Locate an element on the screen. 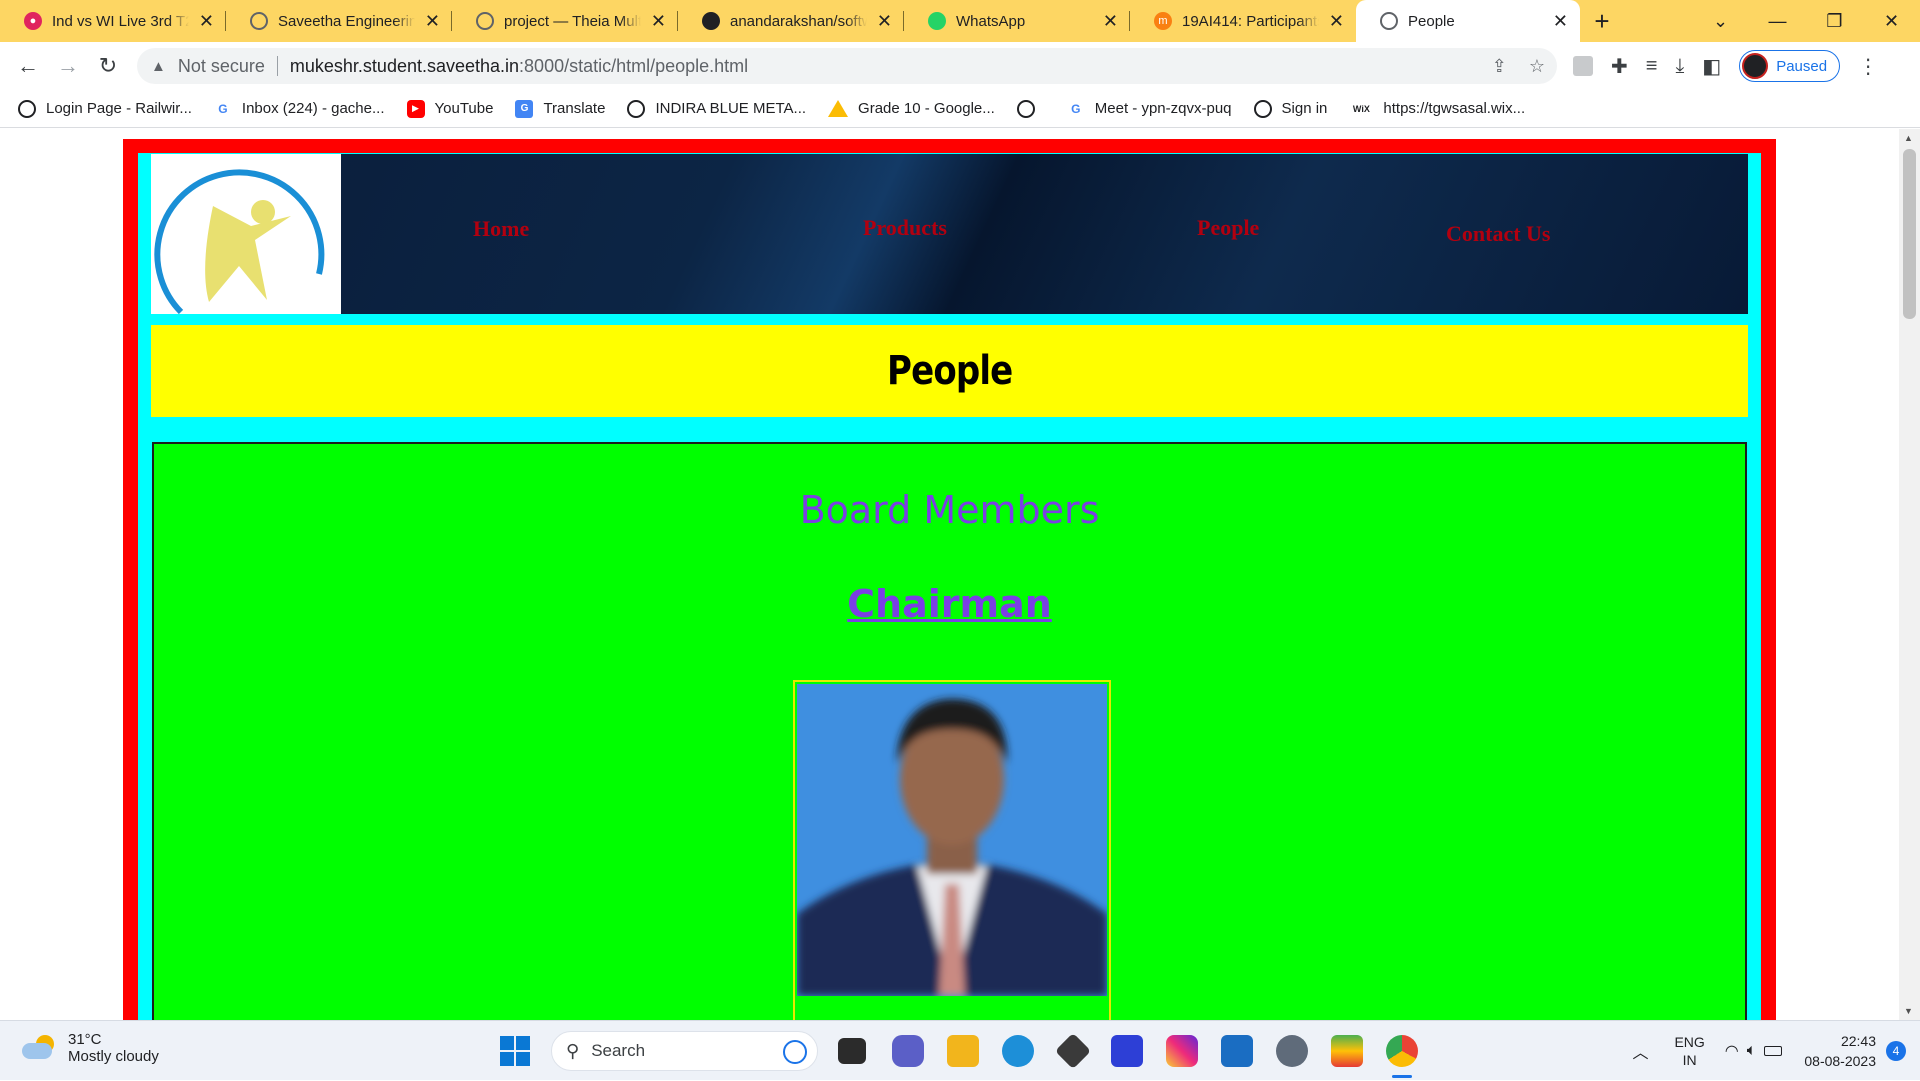  taskbar-search: ⚲ Search is located at coordinates (684, 1051).